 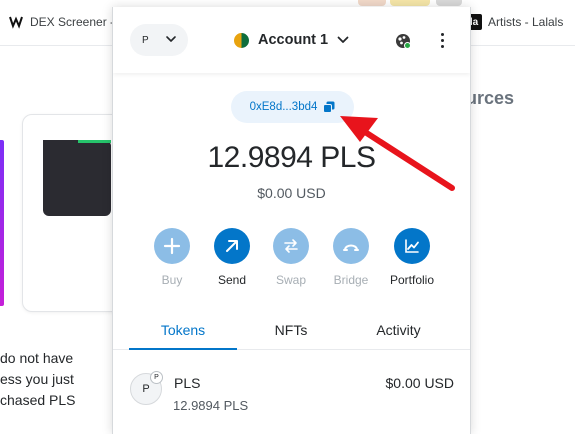 I want to click on plus-icon, so click(x=172, y=246).